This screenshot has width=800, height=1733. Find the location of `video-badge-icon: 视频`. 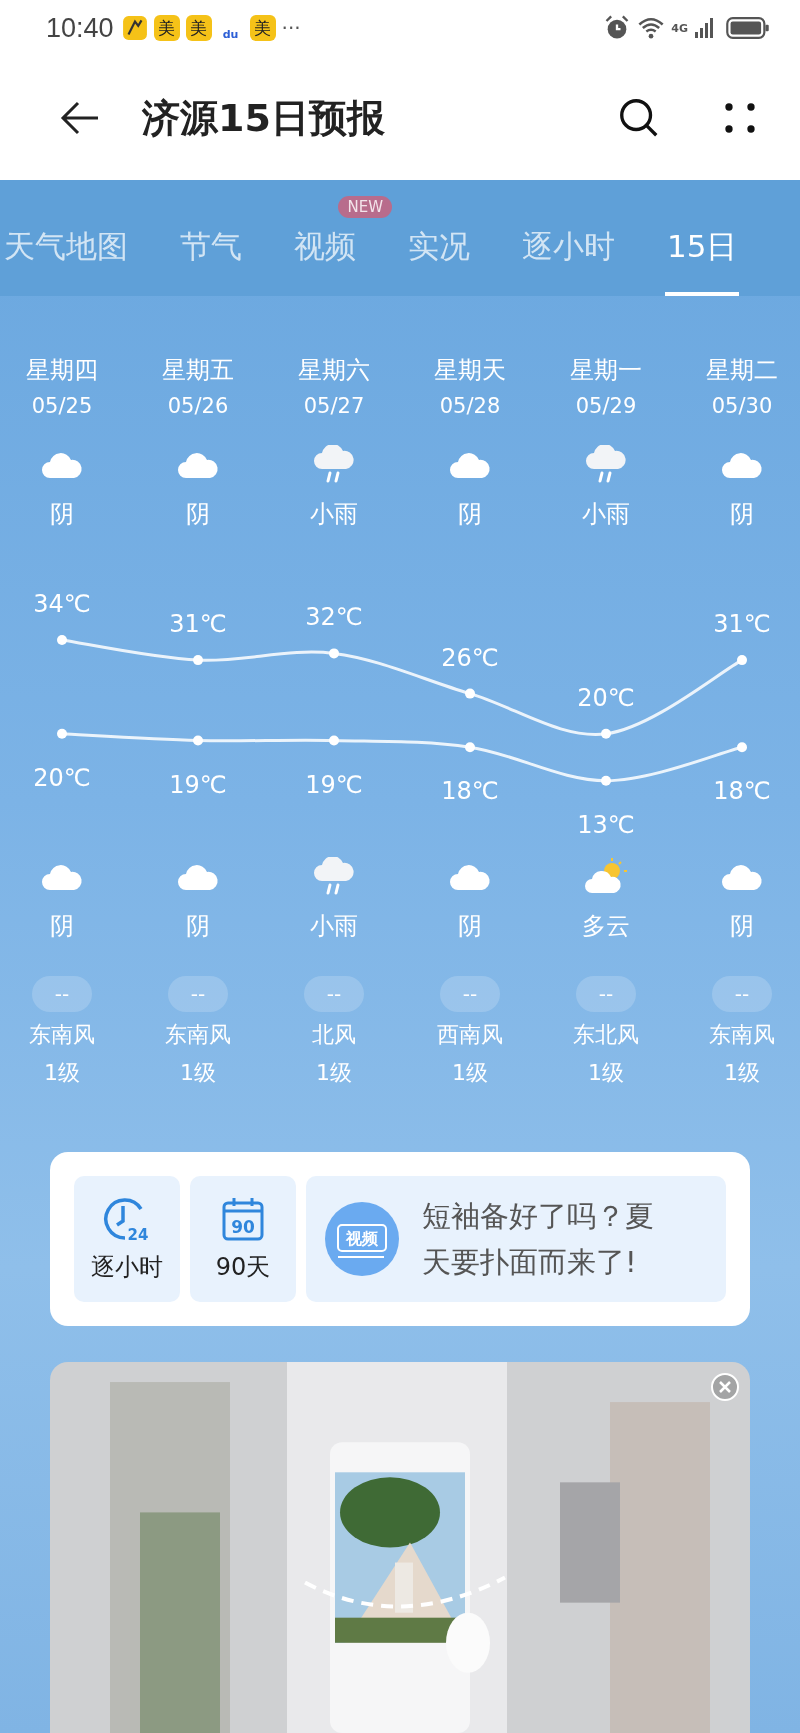

video-badge-icon: 视频 is located at coordinates (362, 1239).